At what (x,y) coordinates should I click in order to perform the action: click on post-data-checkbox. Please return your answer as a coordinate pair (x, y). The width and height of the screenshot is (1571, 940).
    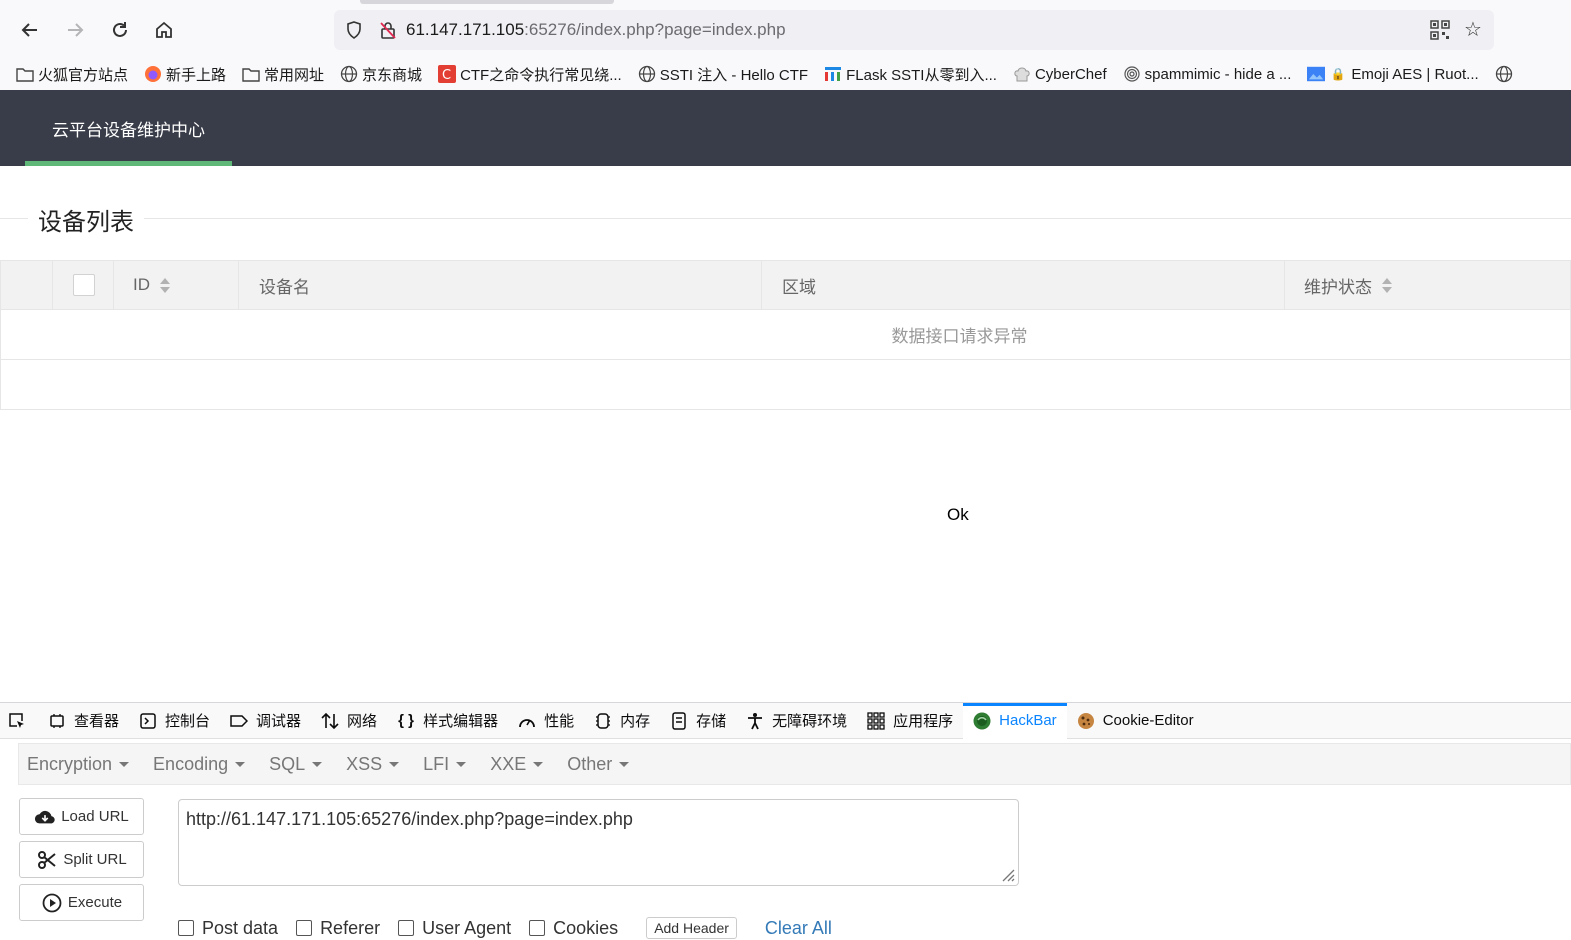
    Looking at the image, I should click on (186, 928).